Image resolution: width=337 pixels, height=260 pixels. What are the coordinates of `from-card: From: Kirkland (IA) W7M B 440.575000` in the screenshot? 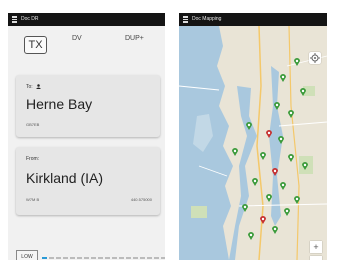 It's located at (88, 181).